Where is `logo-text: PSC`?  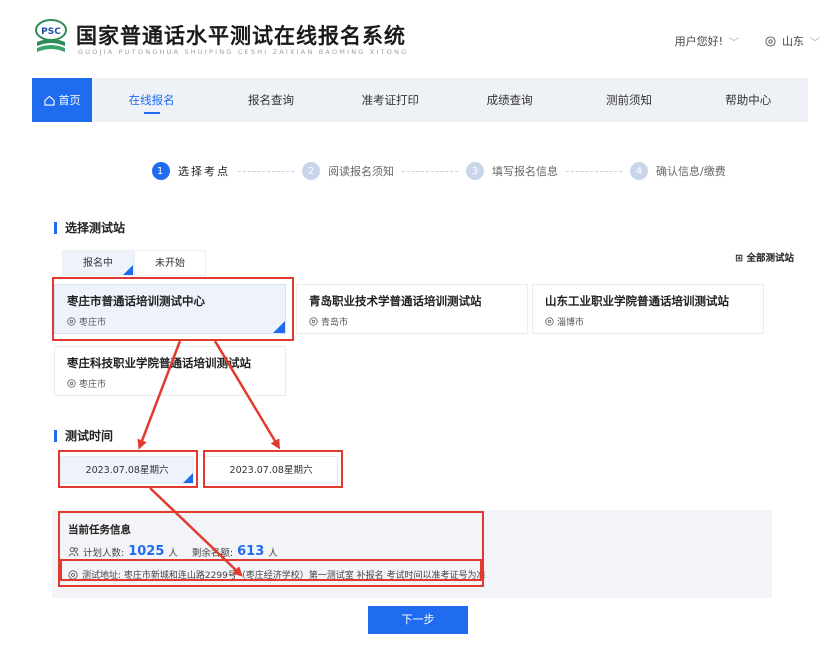
logo-text: PSC is located at coordinates (51, 32).